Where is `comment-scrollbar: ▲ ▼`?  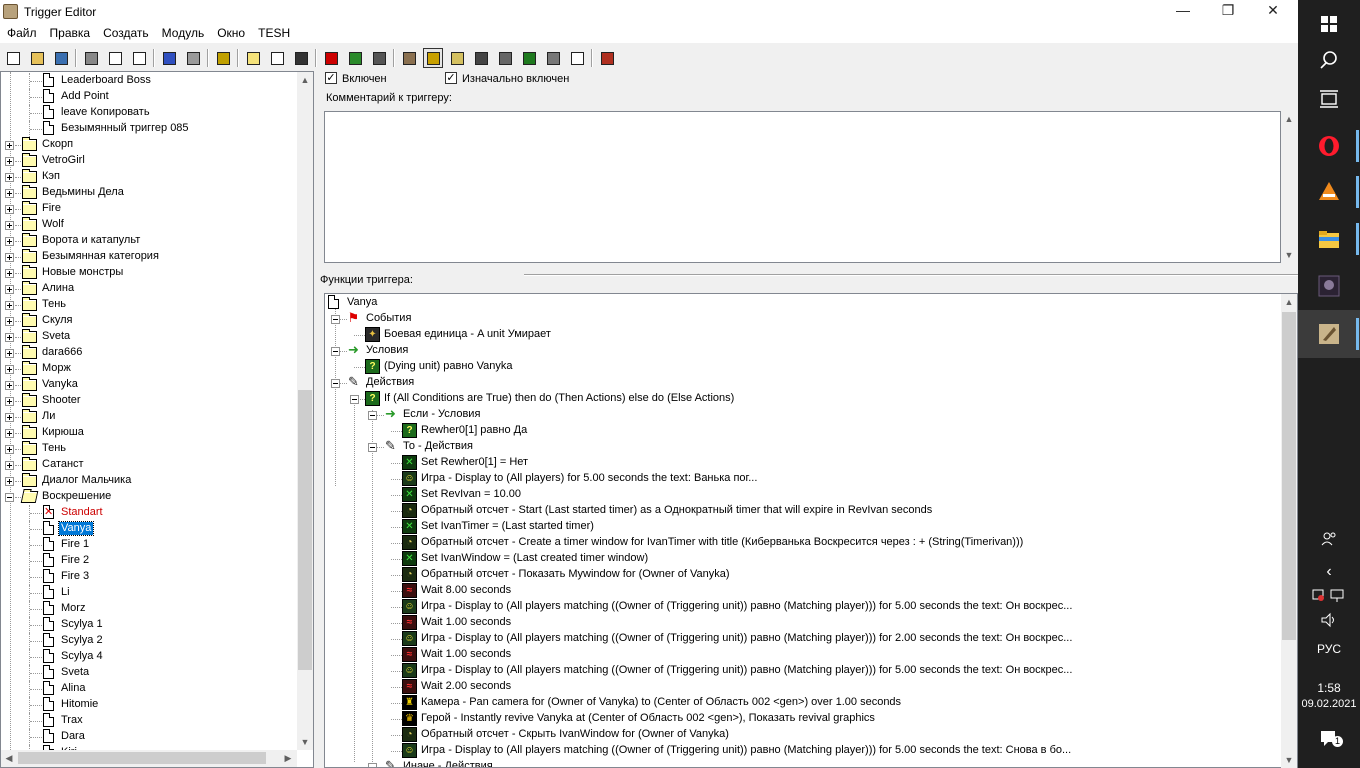
comment-scrollbar: ▲ ▼ is located at coordinates (1289, 187).